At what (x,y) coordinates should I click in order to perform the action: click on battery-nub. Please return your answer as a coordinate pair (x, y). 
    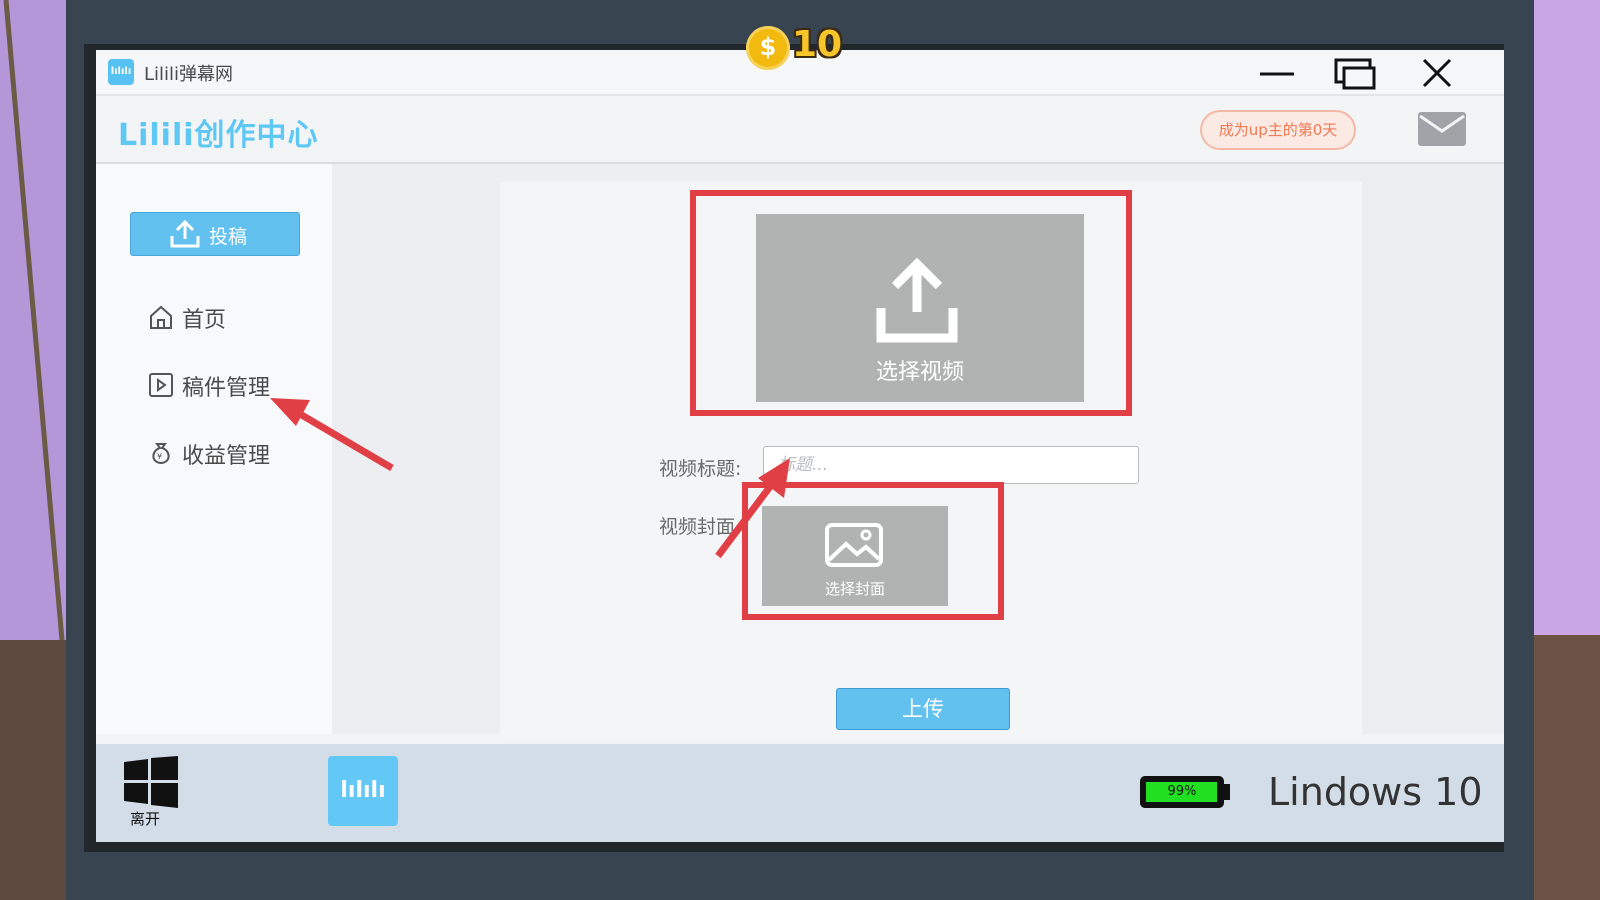
    Looking at the image, I should click on (1227, 792).